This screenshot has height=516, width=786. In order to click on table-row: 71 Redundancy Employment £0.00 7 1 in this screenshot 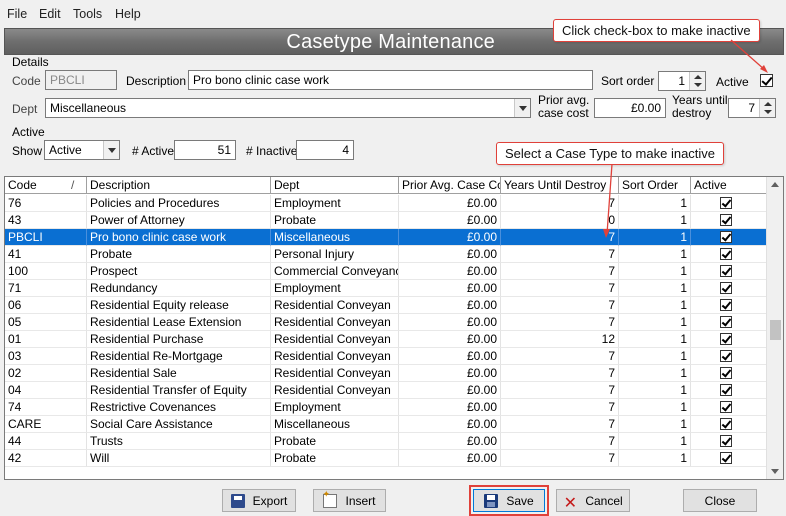, I will do `click(386, 288)`.